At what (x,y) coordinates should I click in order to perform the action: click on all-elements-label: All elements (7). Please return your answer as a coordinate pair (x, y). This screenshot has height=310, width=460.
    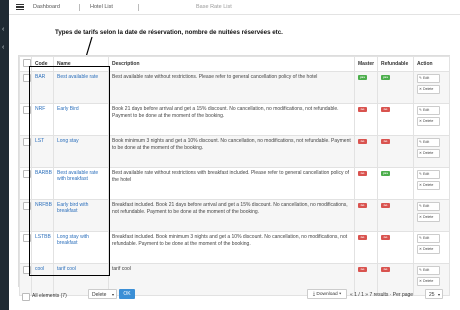
    Looking at the image, I should click on (49, 296).